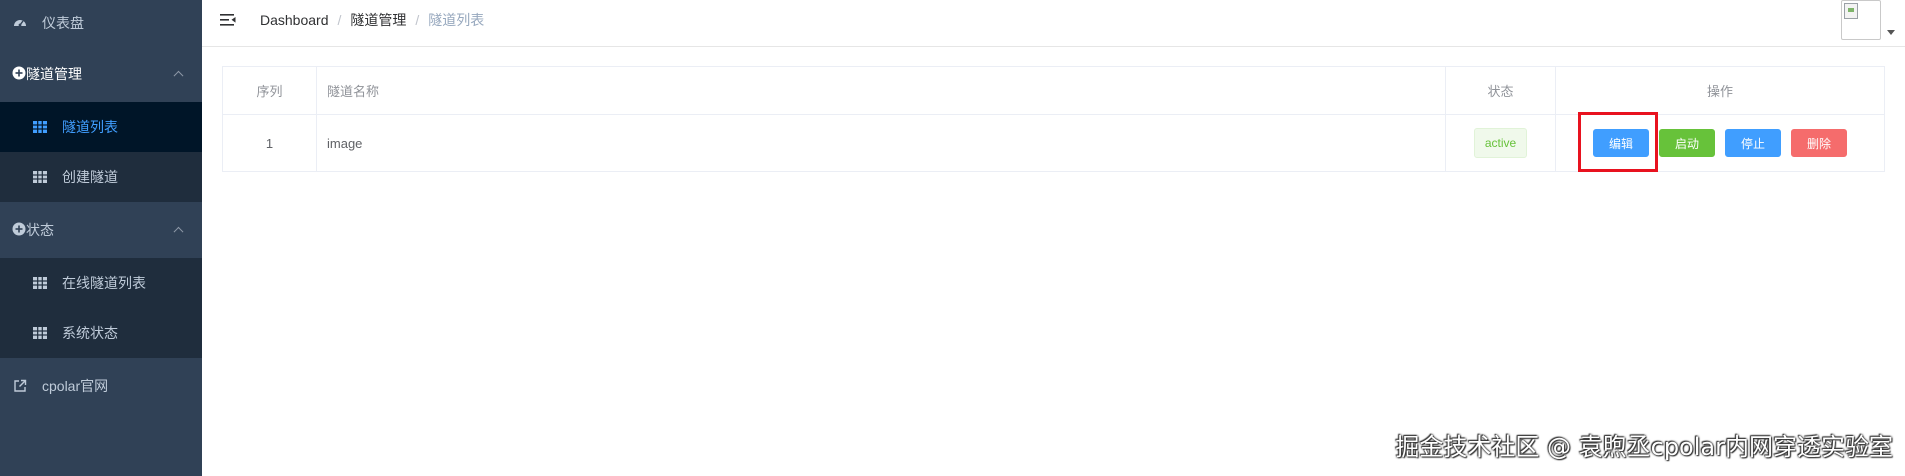  I want to click on column-header-status: 状态, so click(1500, 90).